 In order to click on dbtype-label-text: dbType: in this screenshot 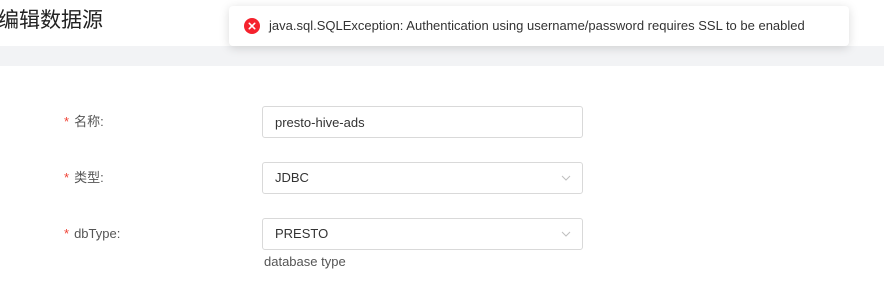, I will do `click(97, 233)`.